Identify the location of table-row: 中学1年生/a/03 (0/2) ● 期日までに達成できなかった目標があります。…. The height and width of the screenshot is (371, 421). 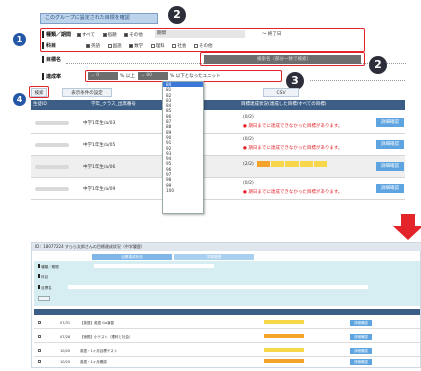
(218, 123).